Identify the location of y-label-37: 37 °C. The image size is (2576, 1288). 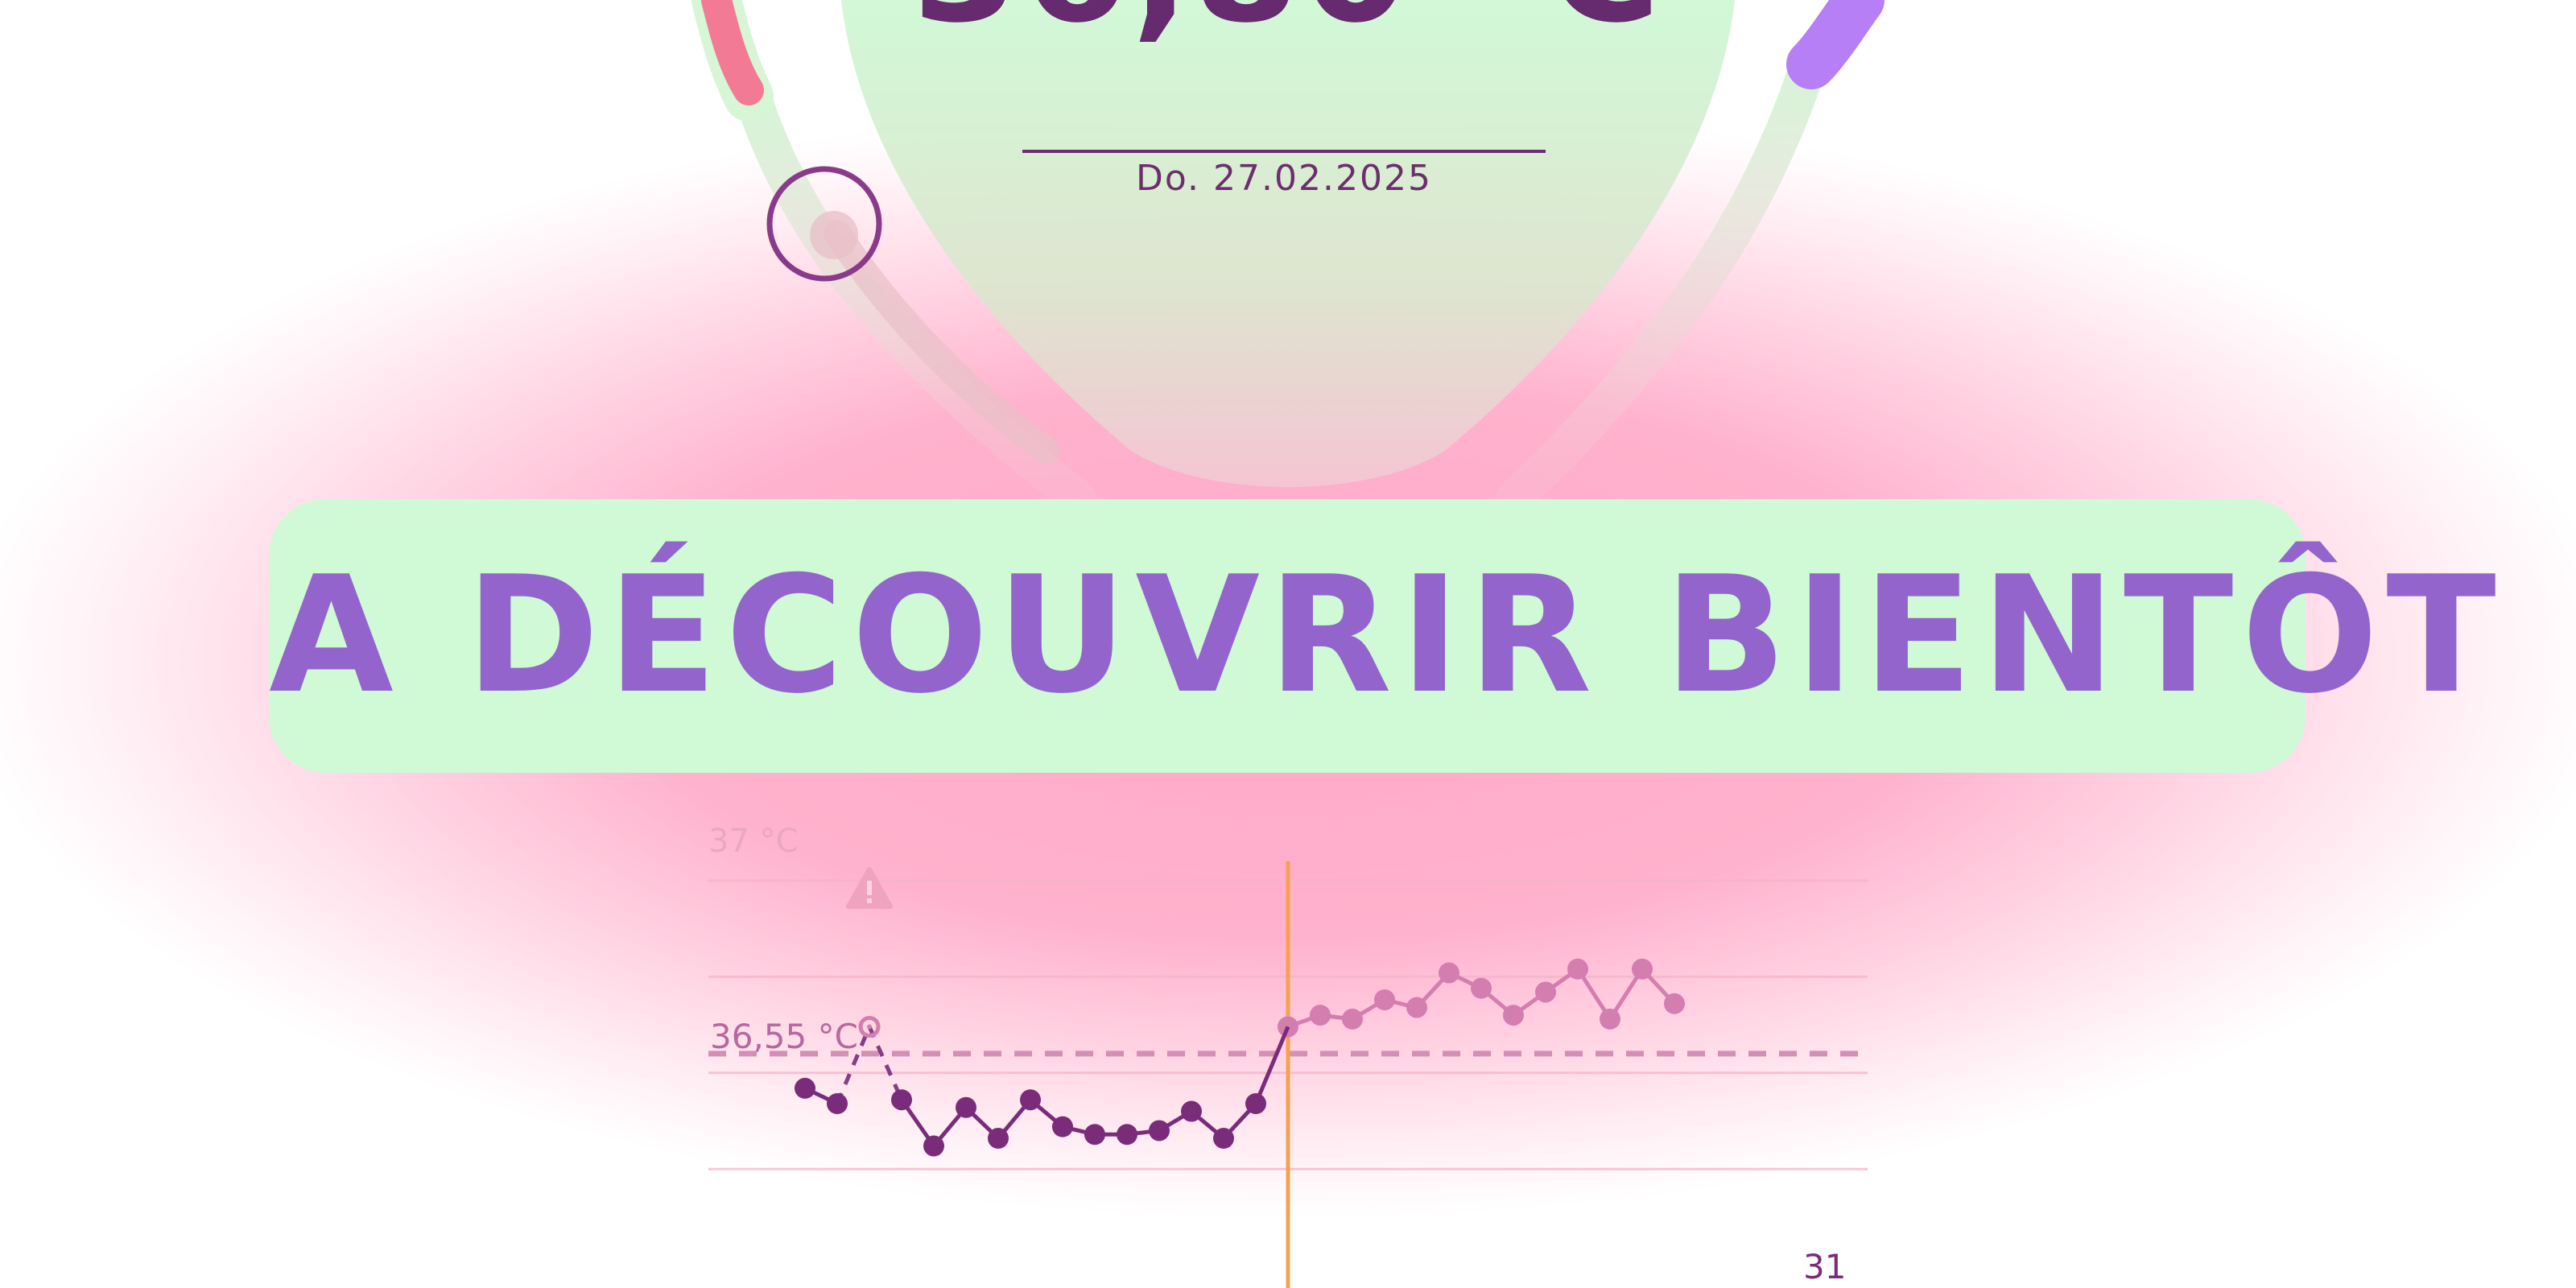
(753, 842).